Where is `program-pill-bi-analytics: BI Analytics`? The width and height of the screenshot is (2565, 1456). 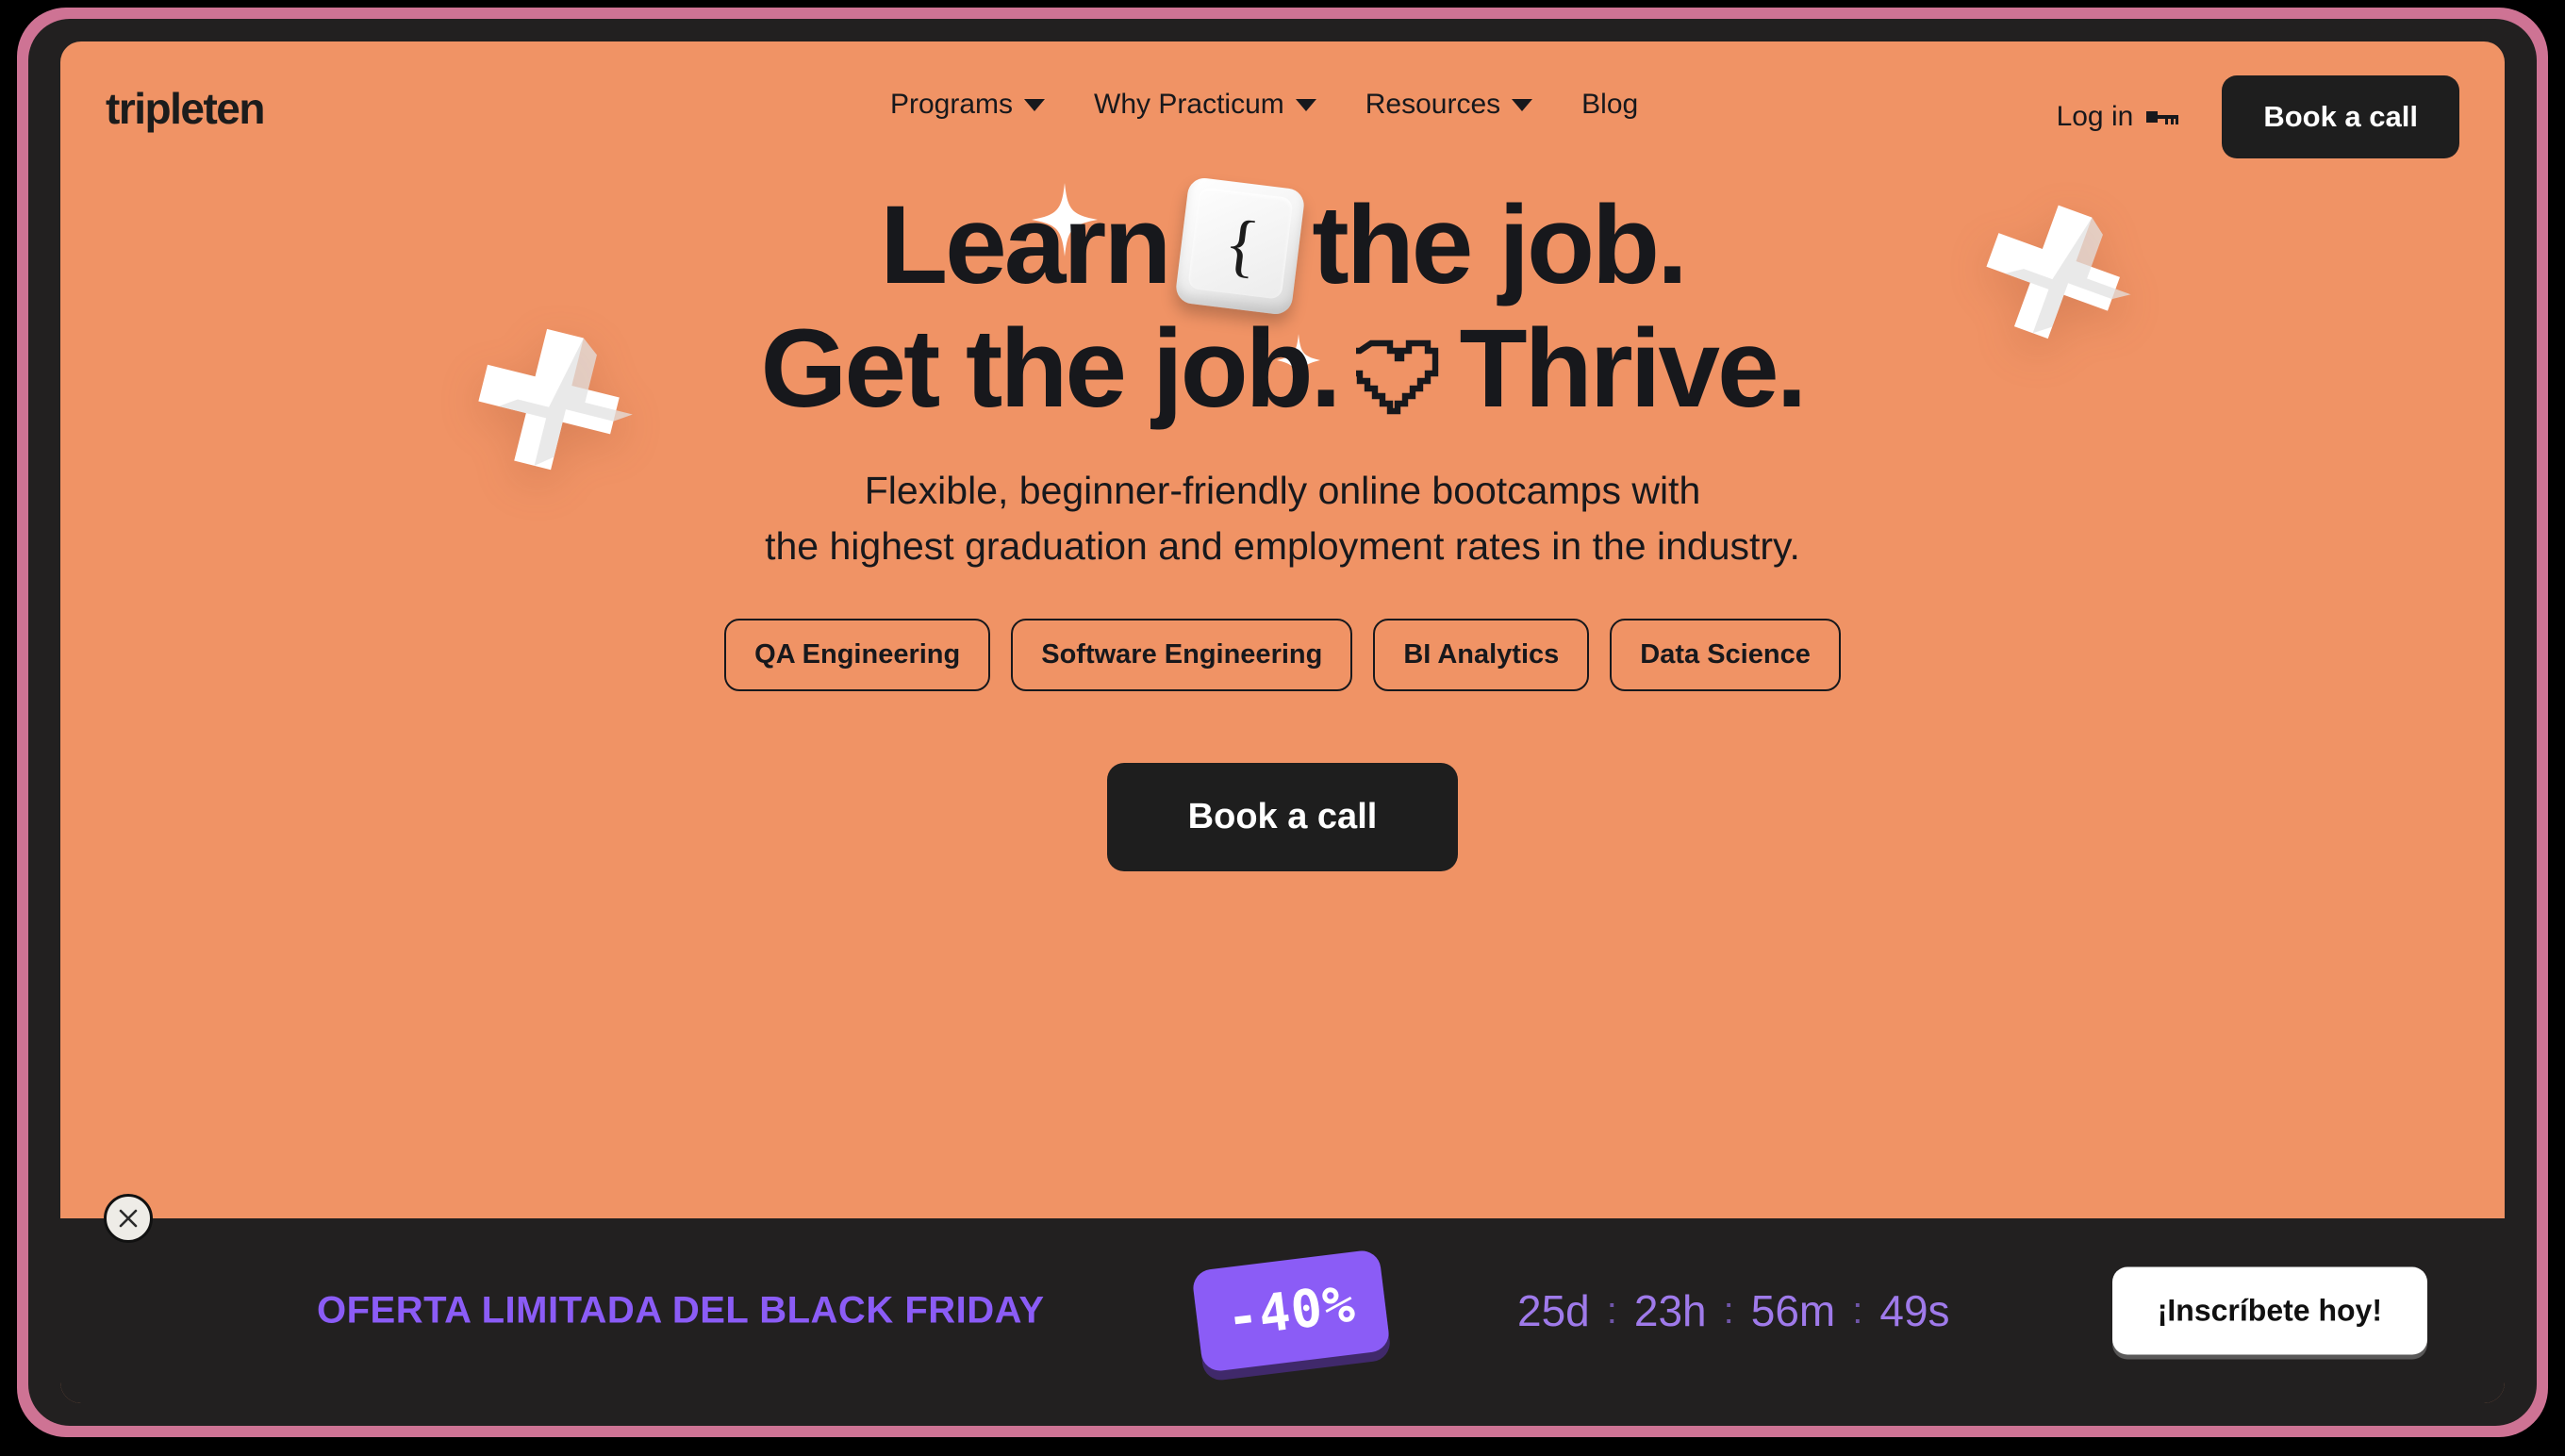
program-pill-bi-analytics: BI Analytics is located at coordinates (1481, 654).